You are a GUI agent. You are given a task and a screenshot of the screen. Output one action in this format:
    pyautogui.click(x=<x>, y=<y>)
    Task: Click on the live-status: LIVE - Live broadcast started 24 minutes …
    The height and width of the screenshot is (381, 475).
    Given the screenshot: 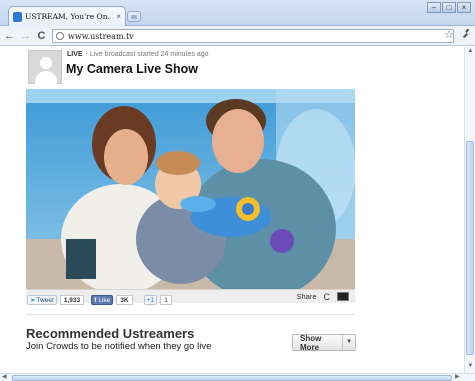 What is the action you would take?
    pyautogui.click(x=138, y=54)
    